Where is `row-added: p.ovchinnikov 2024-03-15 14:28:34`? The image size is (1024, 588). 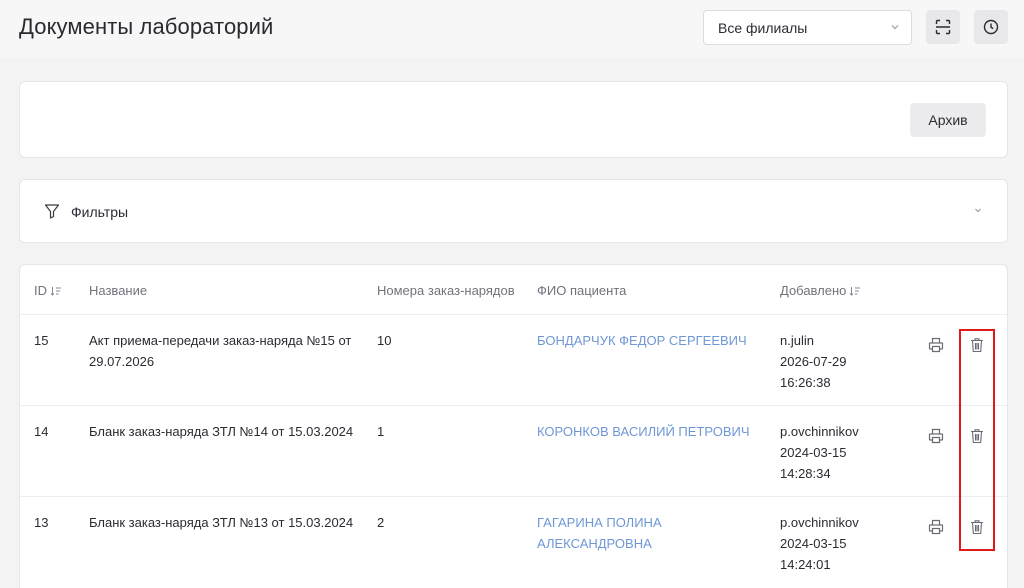 row-added: p.ovchinnikov 2024-03-15 14:28:34 is located at coordinates (819, 452).